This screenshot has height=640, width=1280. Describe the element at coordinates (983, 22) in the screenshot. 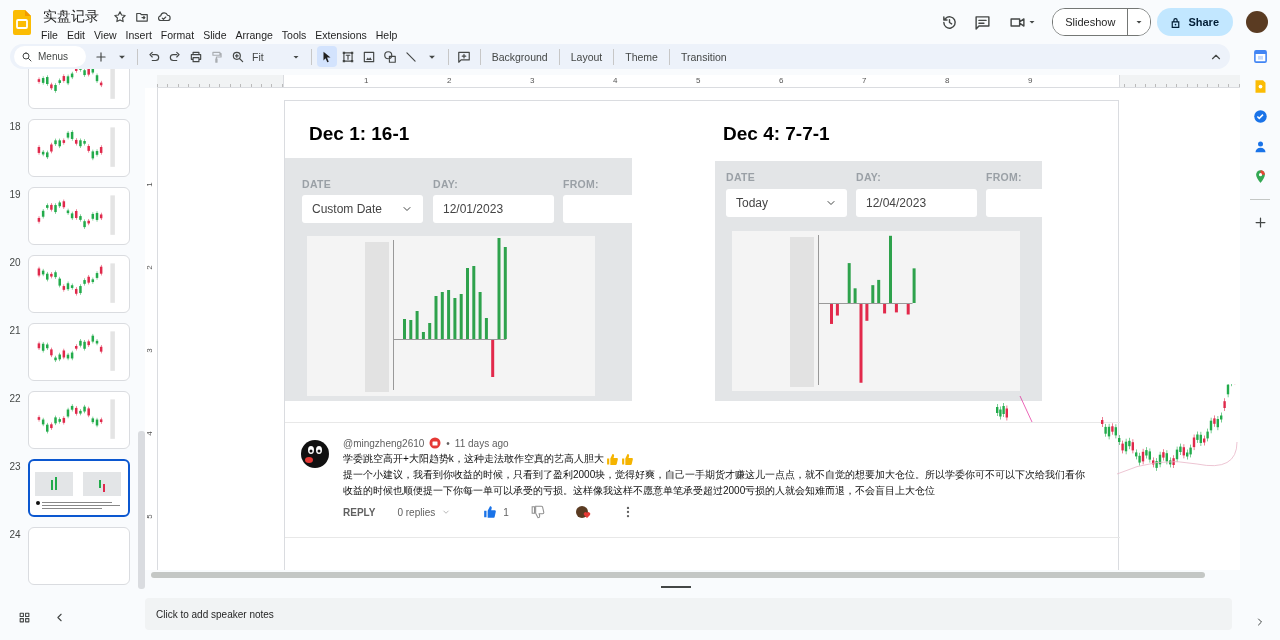

I see `comments-icon` at that location.